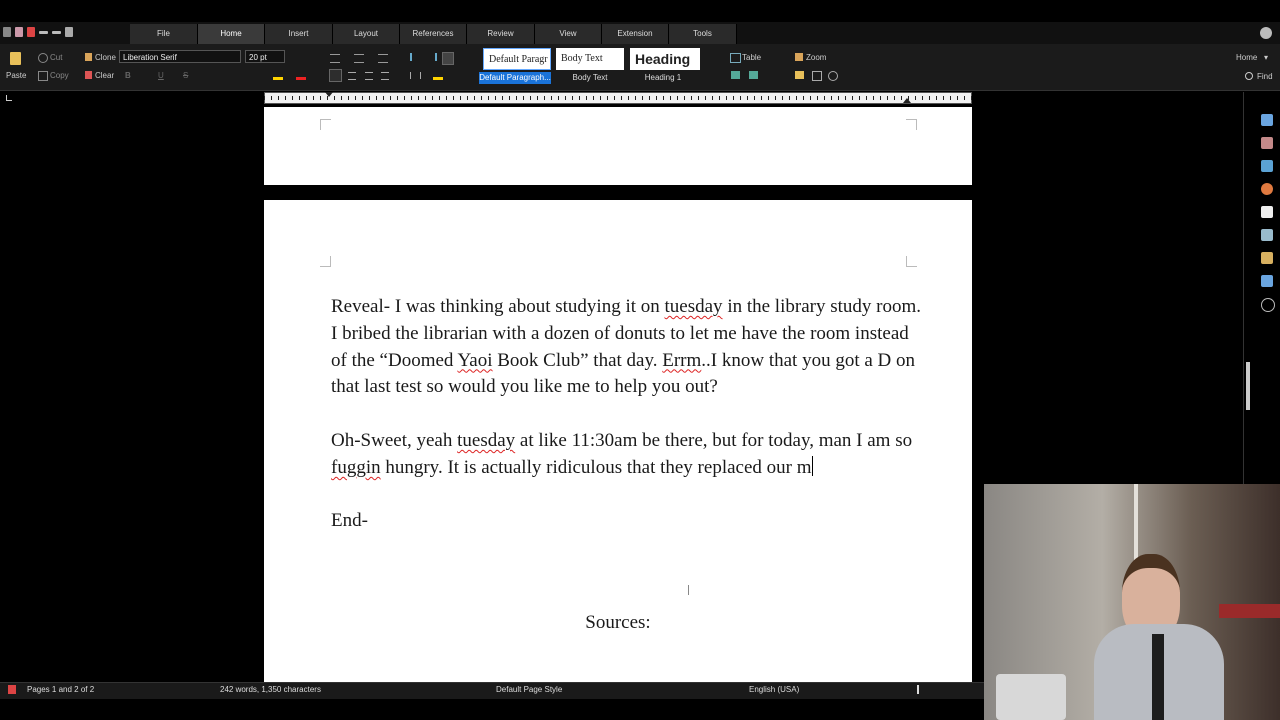 The width and height of the screenshot is (1280, 720). I want to click on text-run: Book Club” that day., so click(577, 360).